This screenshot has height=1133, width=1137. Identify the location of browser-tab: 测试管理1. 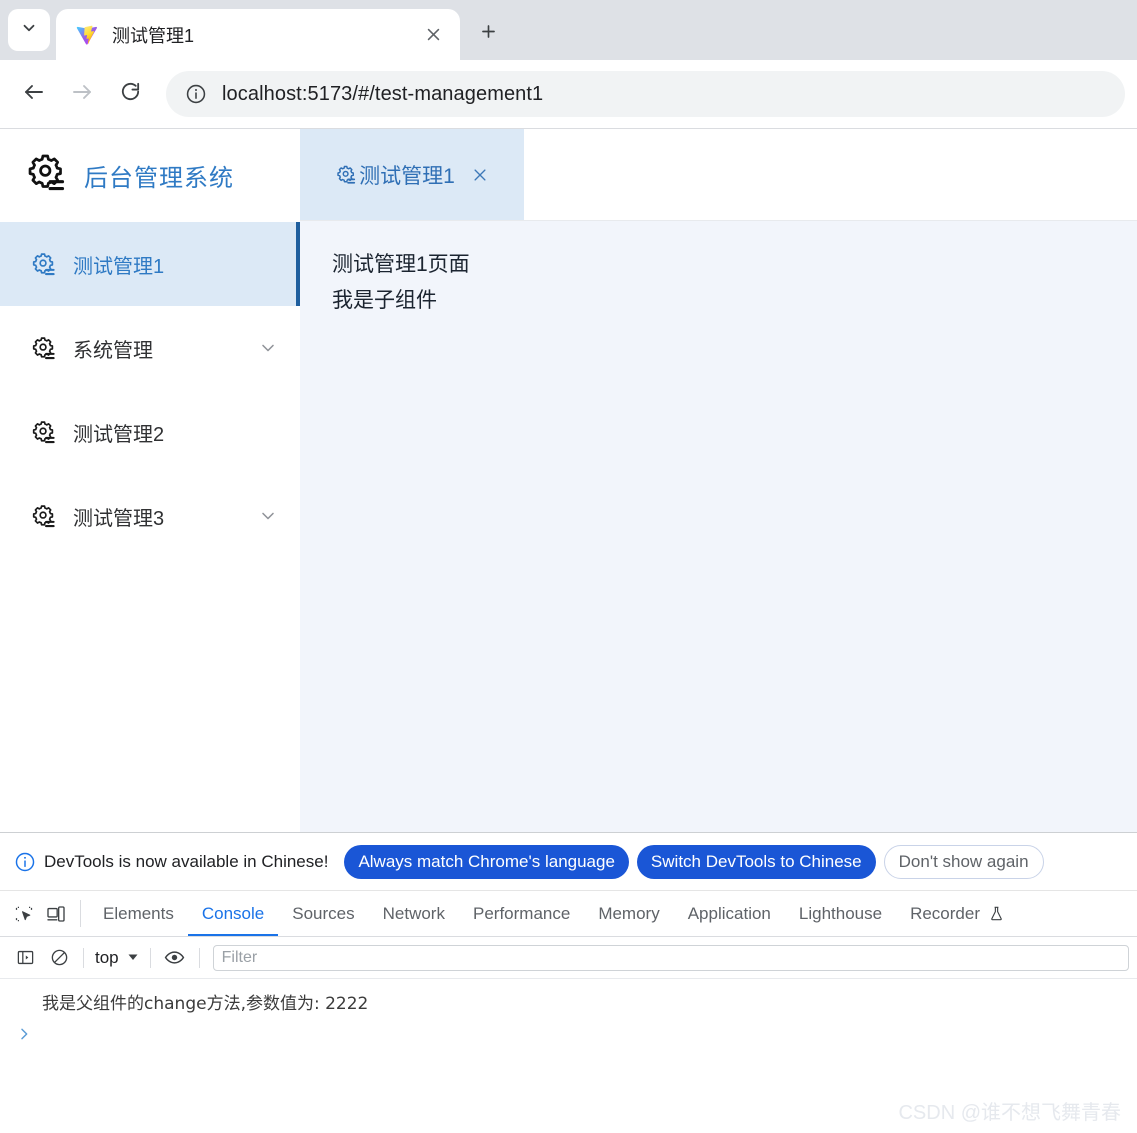
(258, 34).